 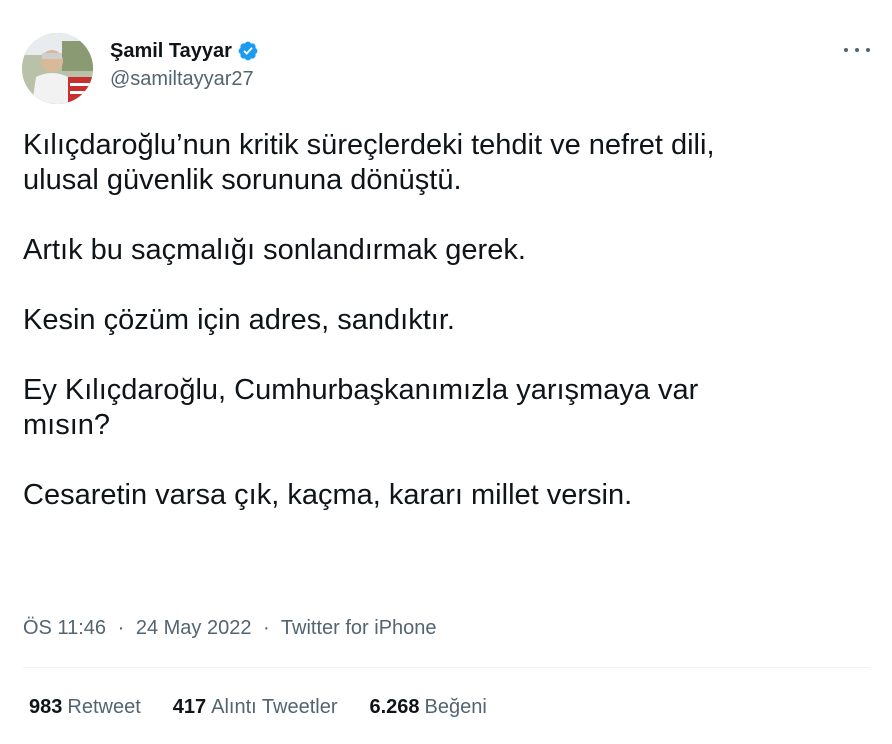 I want to click on avatar-image, so click(x=57, y=68).